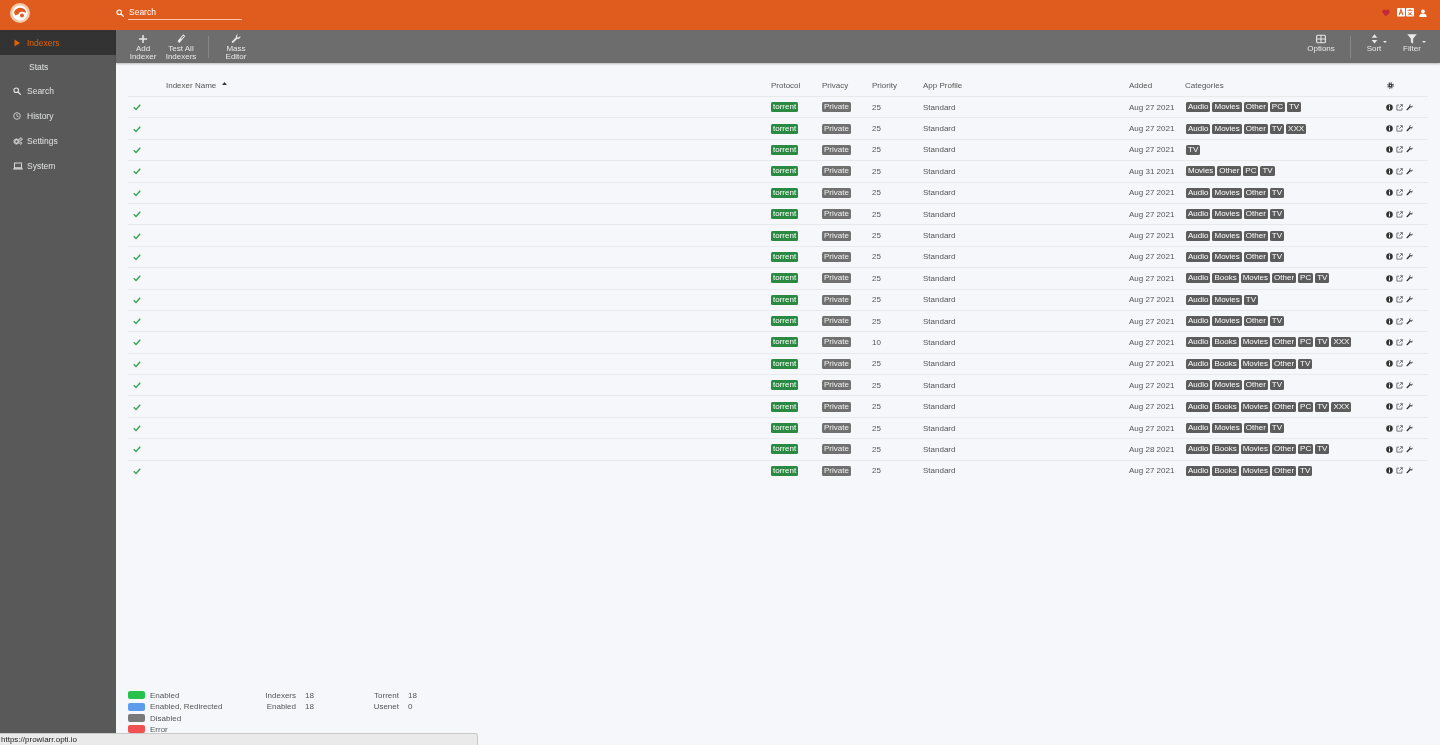  What do you see at coordinates (1405, 12) in the screenshot?
I see `language-icon` at bounding box center [1405, 12].